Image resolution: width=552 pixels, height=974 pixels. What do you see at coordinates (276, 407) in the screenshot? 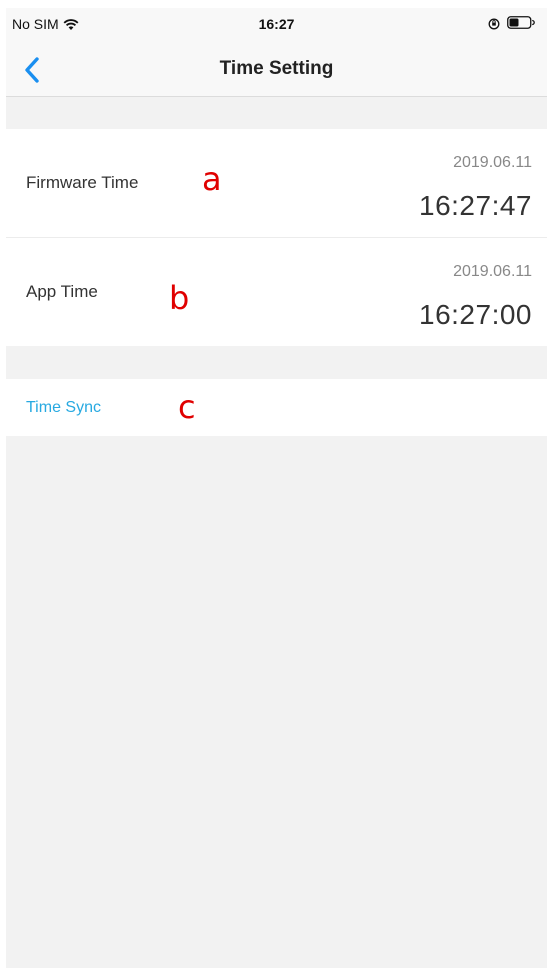
I see `time-sync-button: Time Sync c` at bounding box center [276, 407].